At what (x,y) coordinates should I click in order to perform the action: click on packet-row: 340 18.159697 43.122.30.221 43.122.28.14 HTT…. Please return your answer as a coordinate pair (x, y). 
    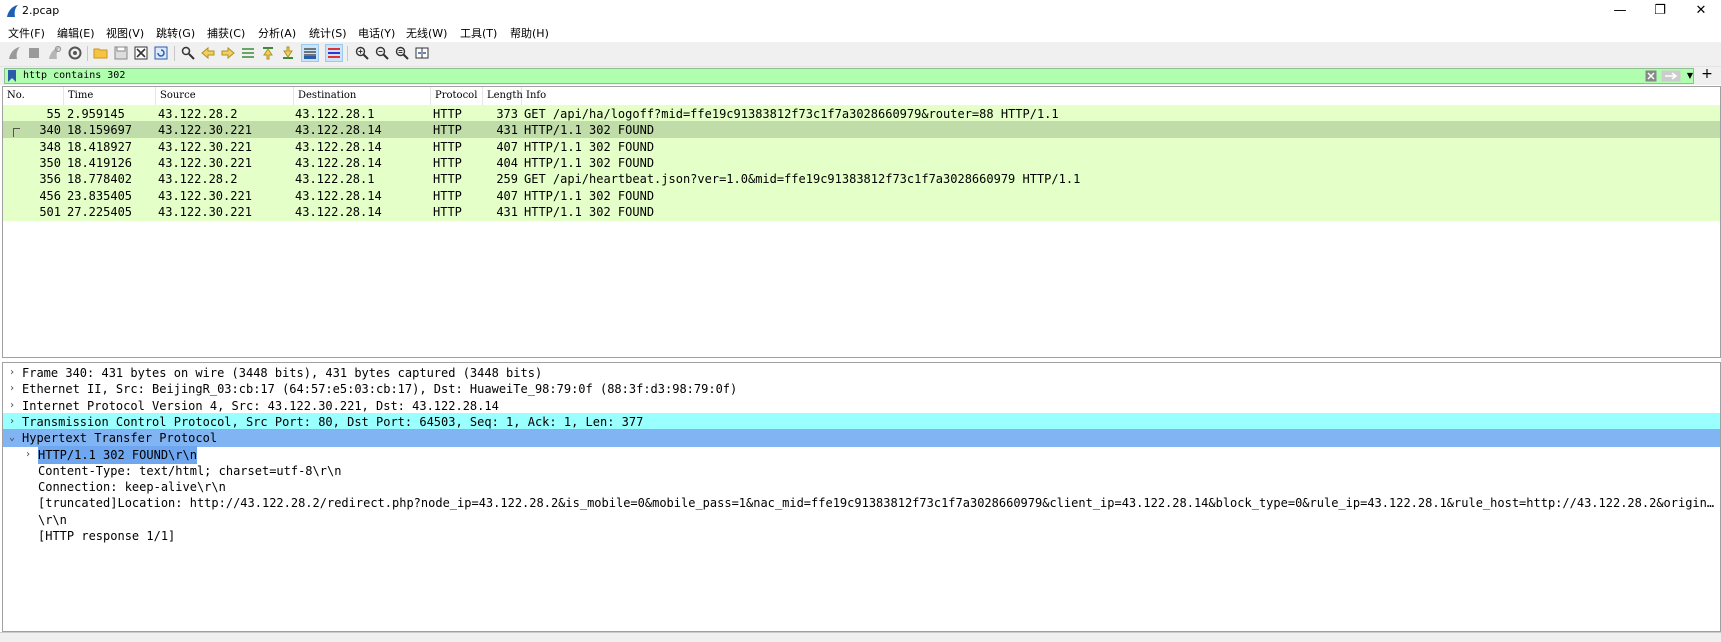
    Looking at the image, I should click on (861, 130).